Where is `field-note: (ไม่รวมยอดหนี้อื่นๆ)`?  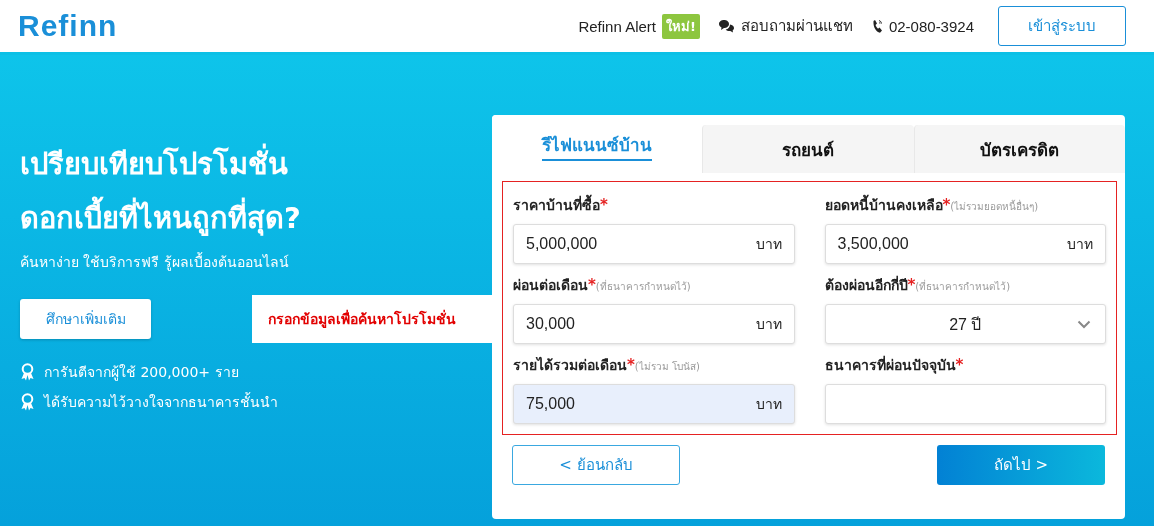 field-note: (ไม่รวมยอดหนี้อื่นๆ) is located at coordinates (994, 206).